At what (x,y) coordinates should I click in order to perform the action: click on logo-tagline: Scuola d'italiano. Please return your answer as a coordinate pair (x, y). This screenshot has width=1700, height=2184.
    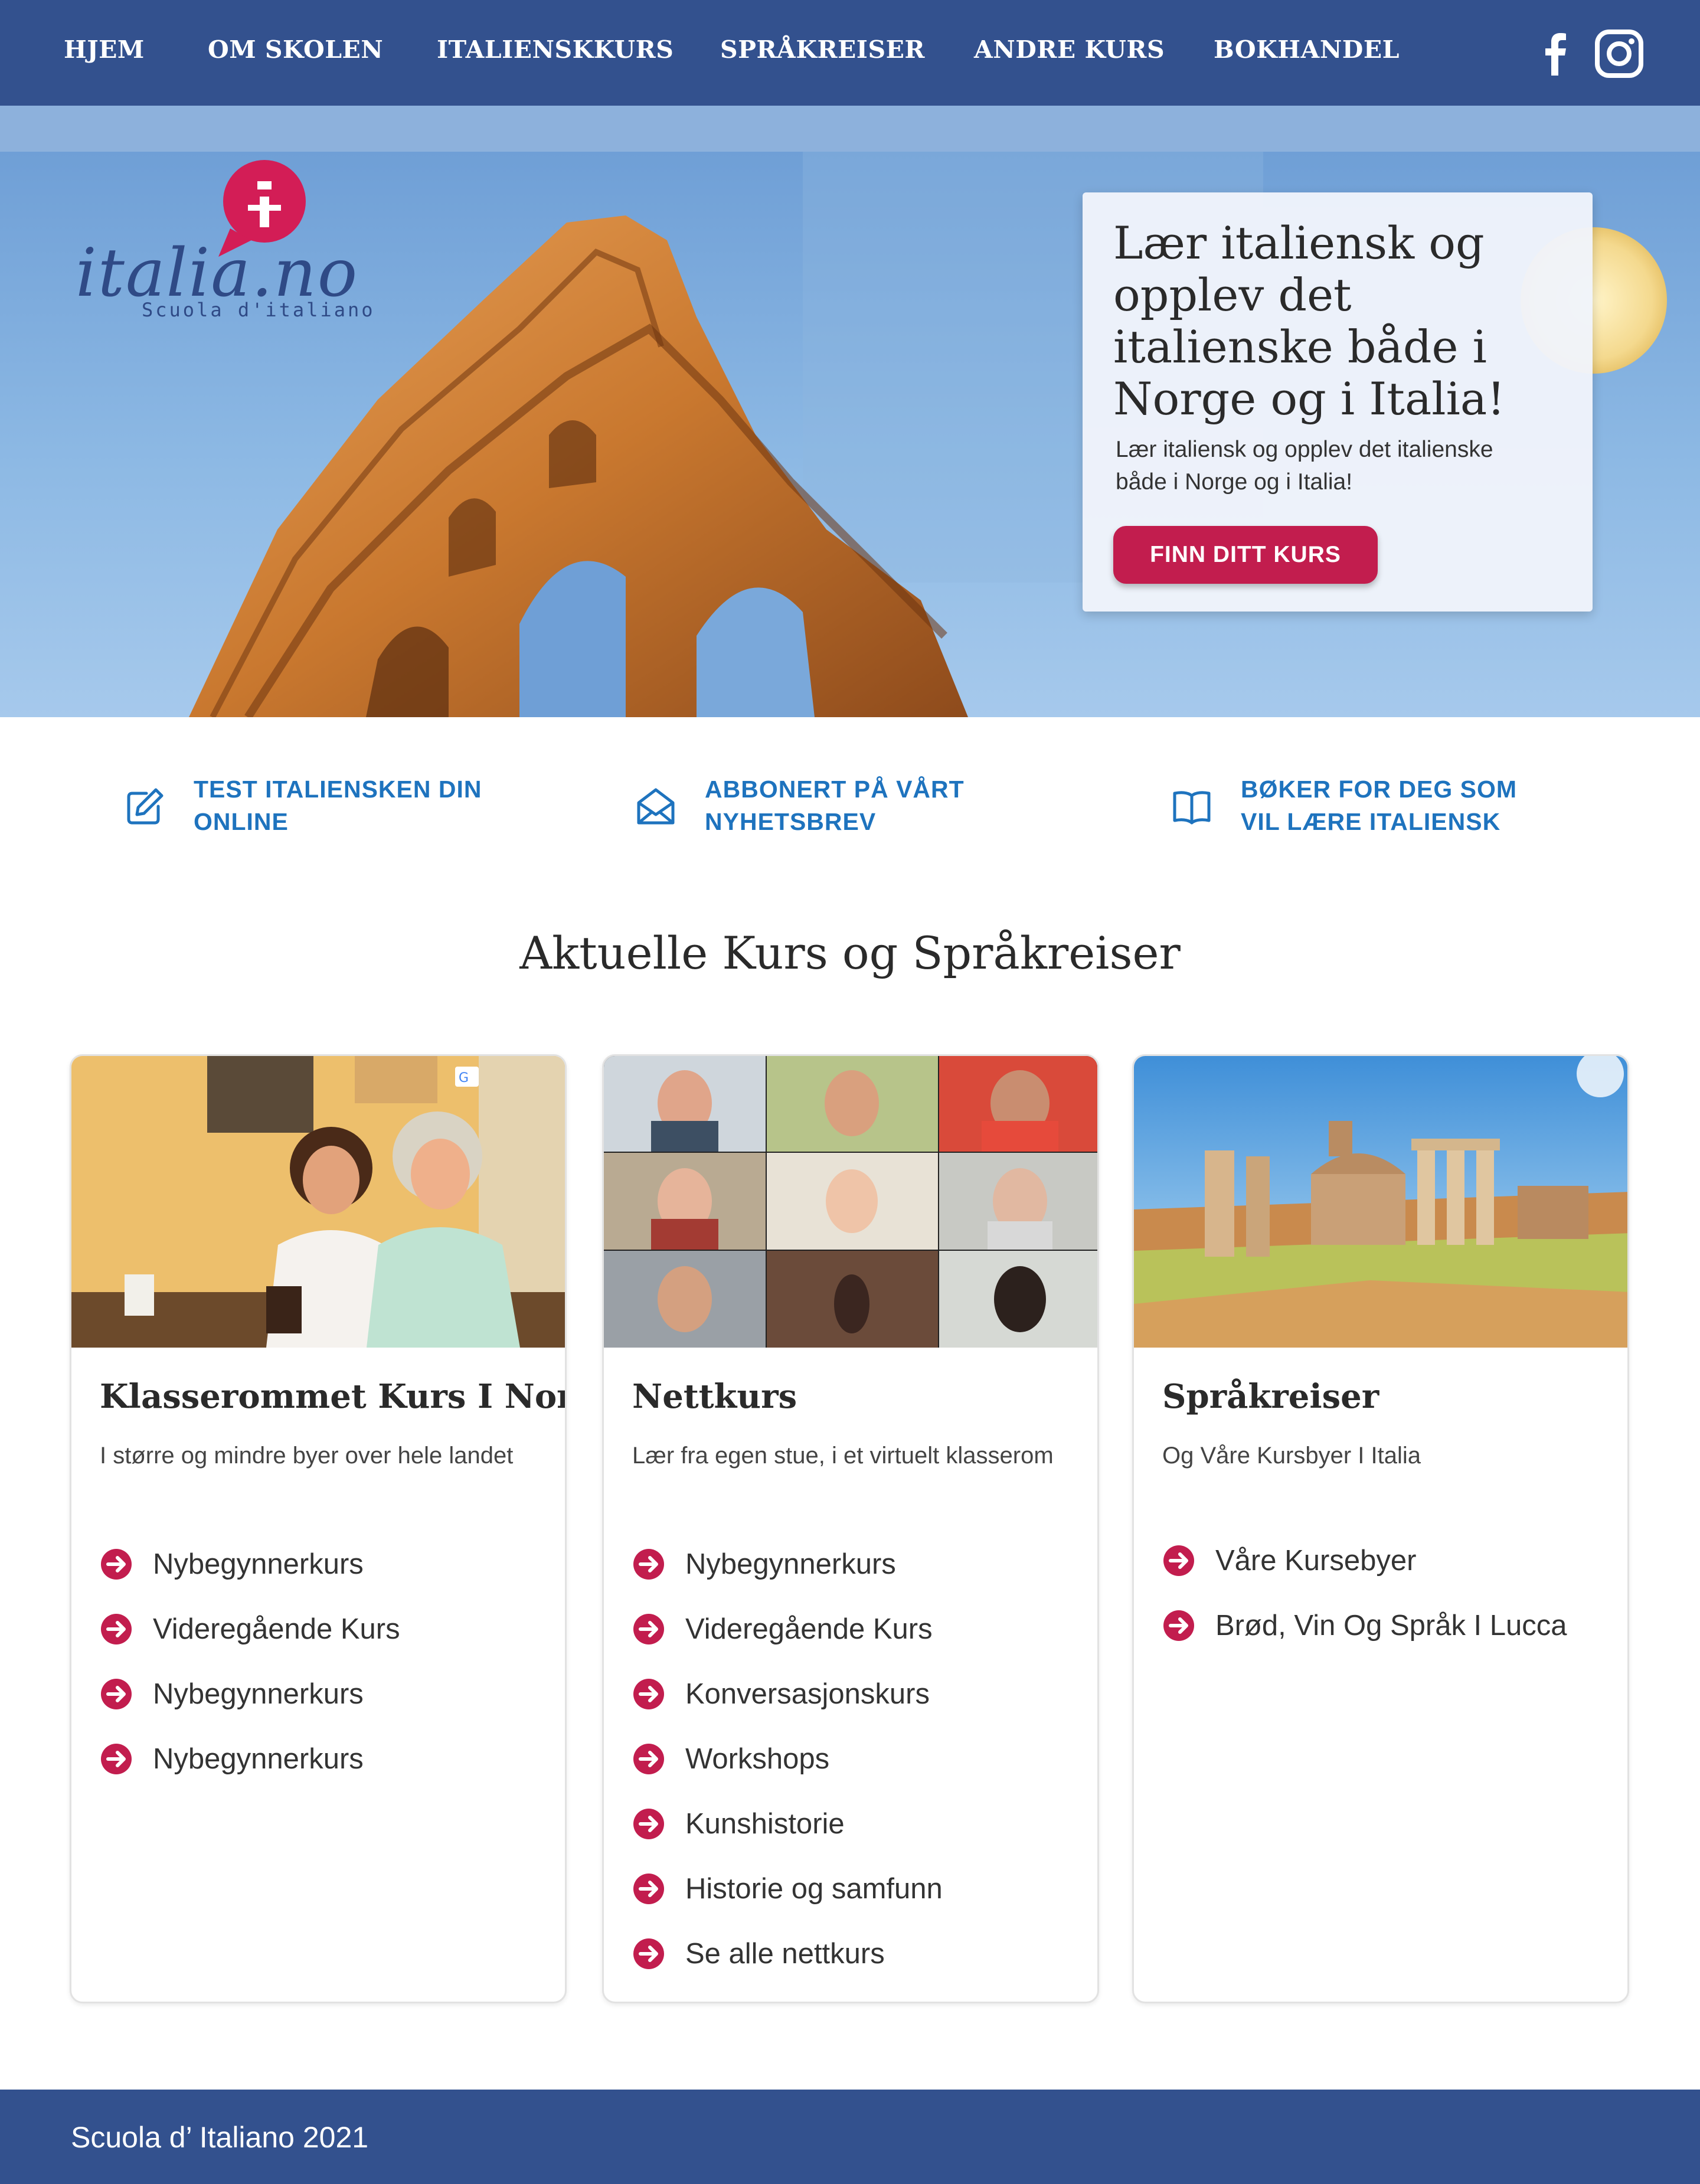
    Looking at the image, I should click on (258, 310).